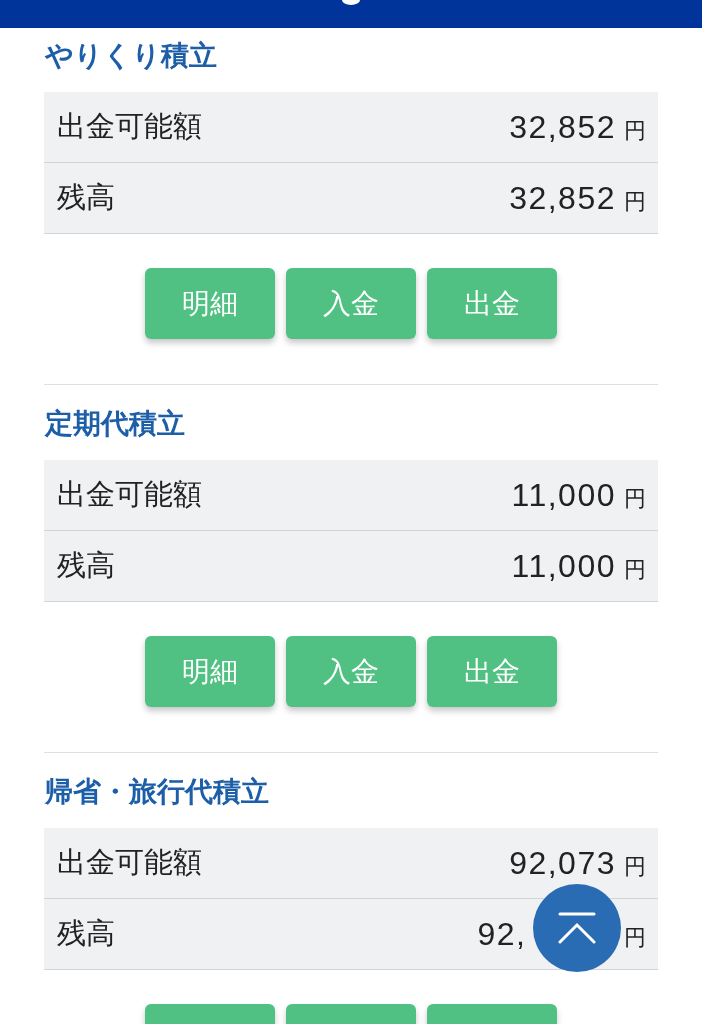 The height and width of the screenshot is (1024, 702). Describe the element at coordinates (577, 928) in the screenshot. I see `chevron-up-icon` at that location.